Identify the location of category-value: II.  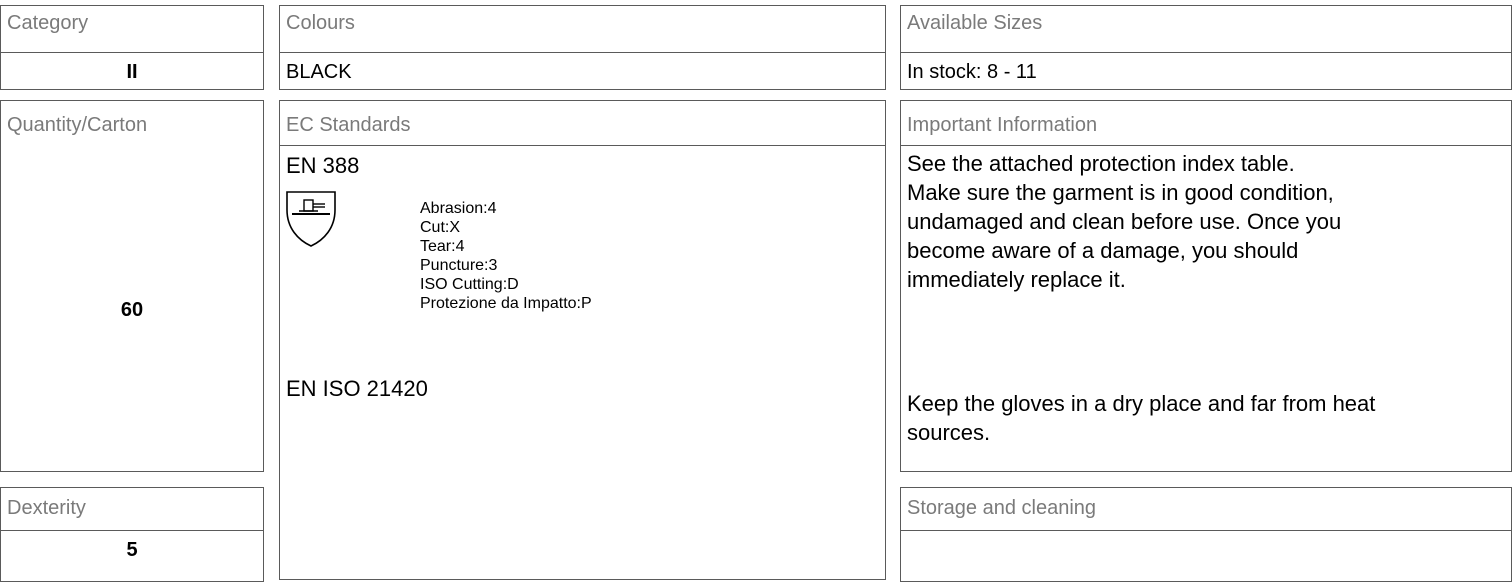
(132, 72).